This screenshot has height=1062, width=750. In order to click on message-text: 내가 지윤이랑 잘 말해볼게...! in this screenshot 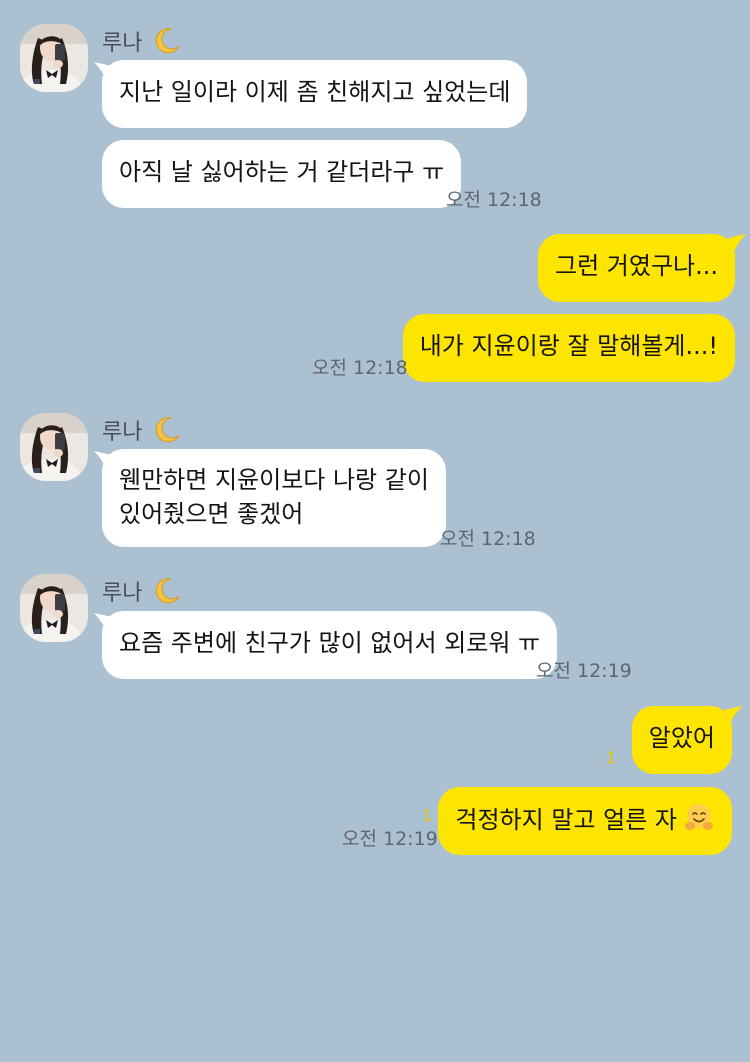, I will do `click(568, 346)`.